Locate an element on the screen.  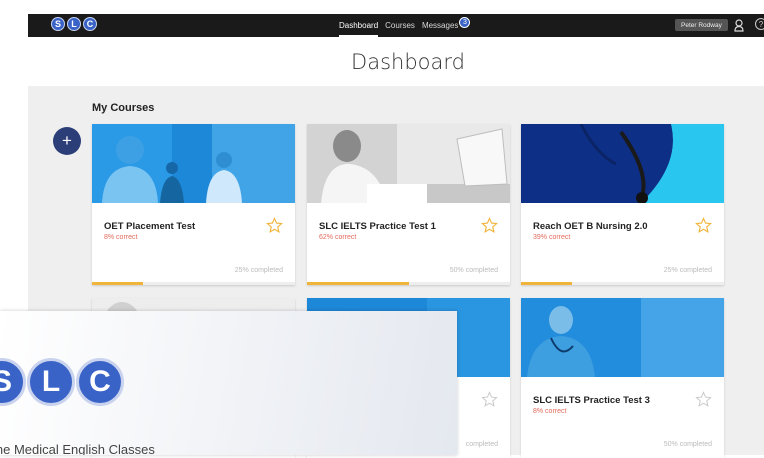
nav-messages-label: Messages is located at coordinates (440, 25).